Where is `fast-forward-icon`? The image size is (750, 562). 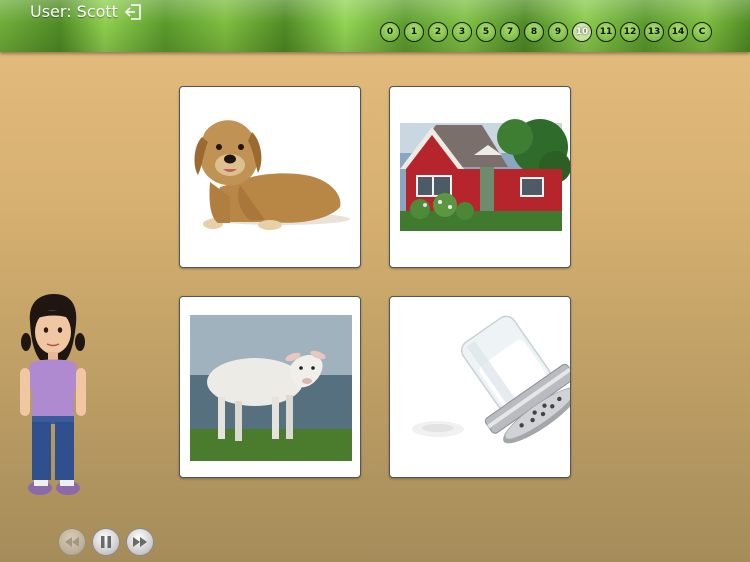 fast-forward-icon is located at coordinates (140, 542).